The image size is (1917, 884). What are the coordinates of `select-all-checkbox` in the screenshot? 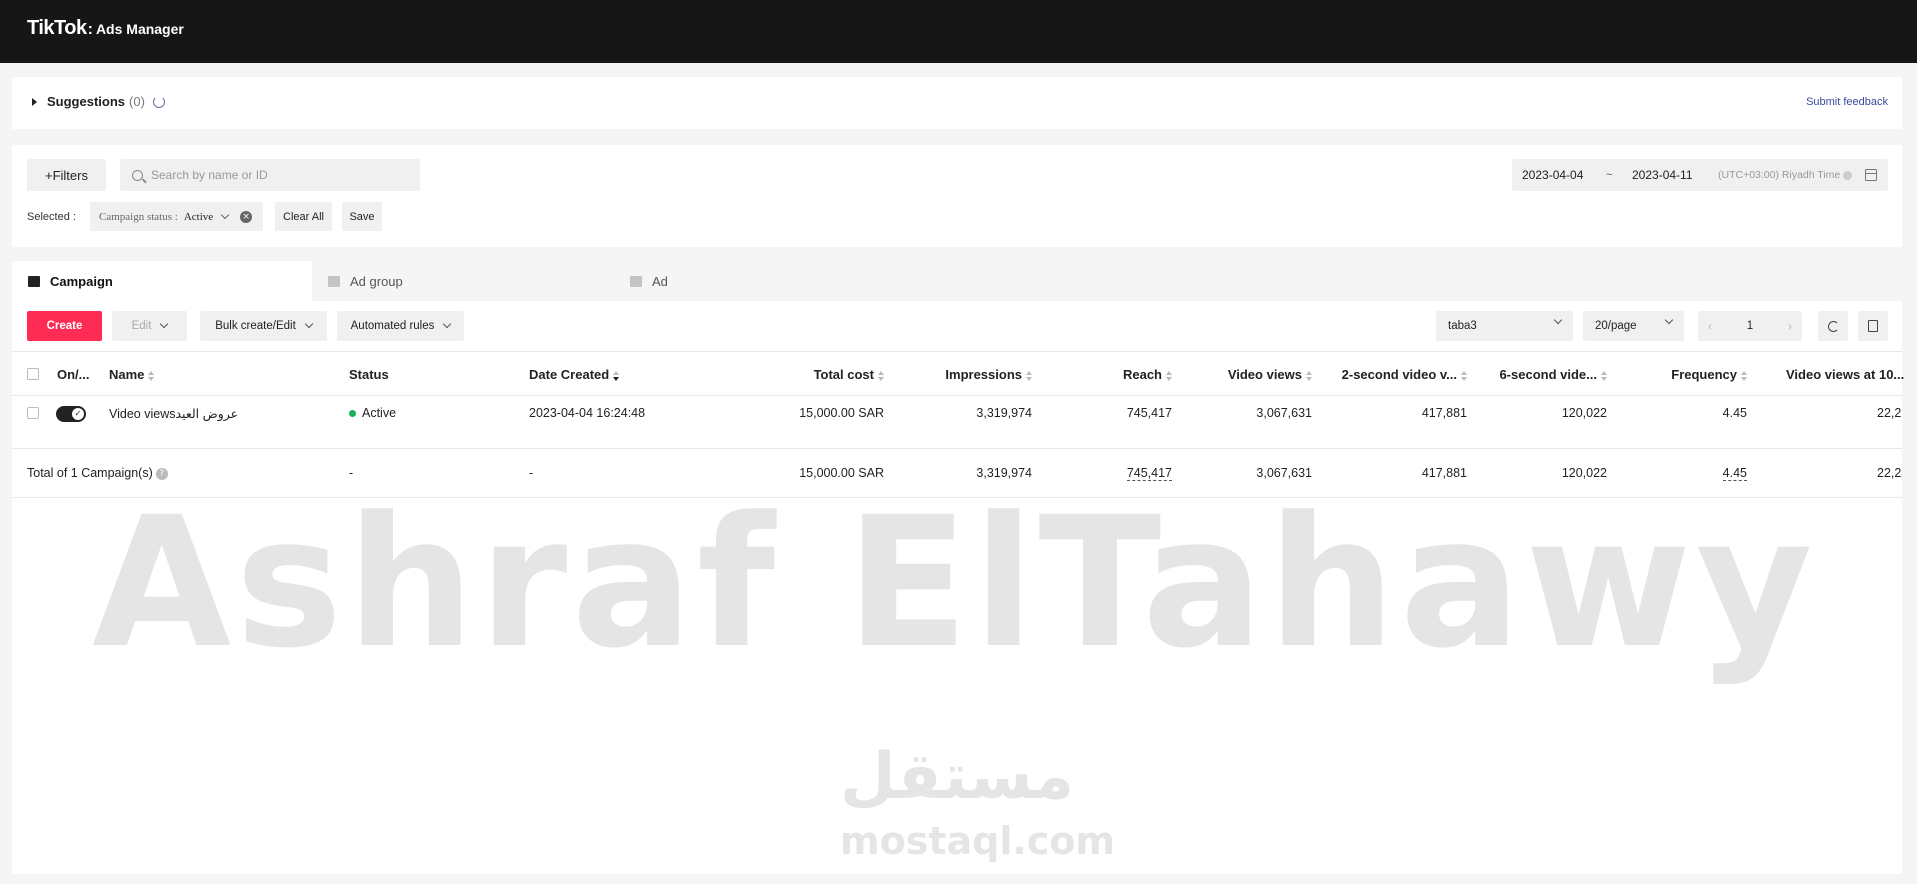 It's located at (33, 374).